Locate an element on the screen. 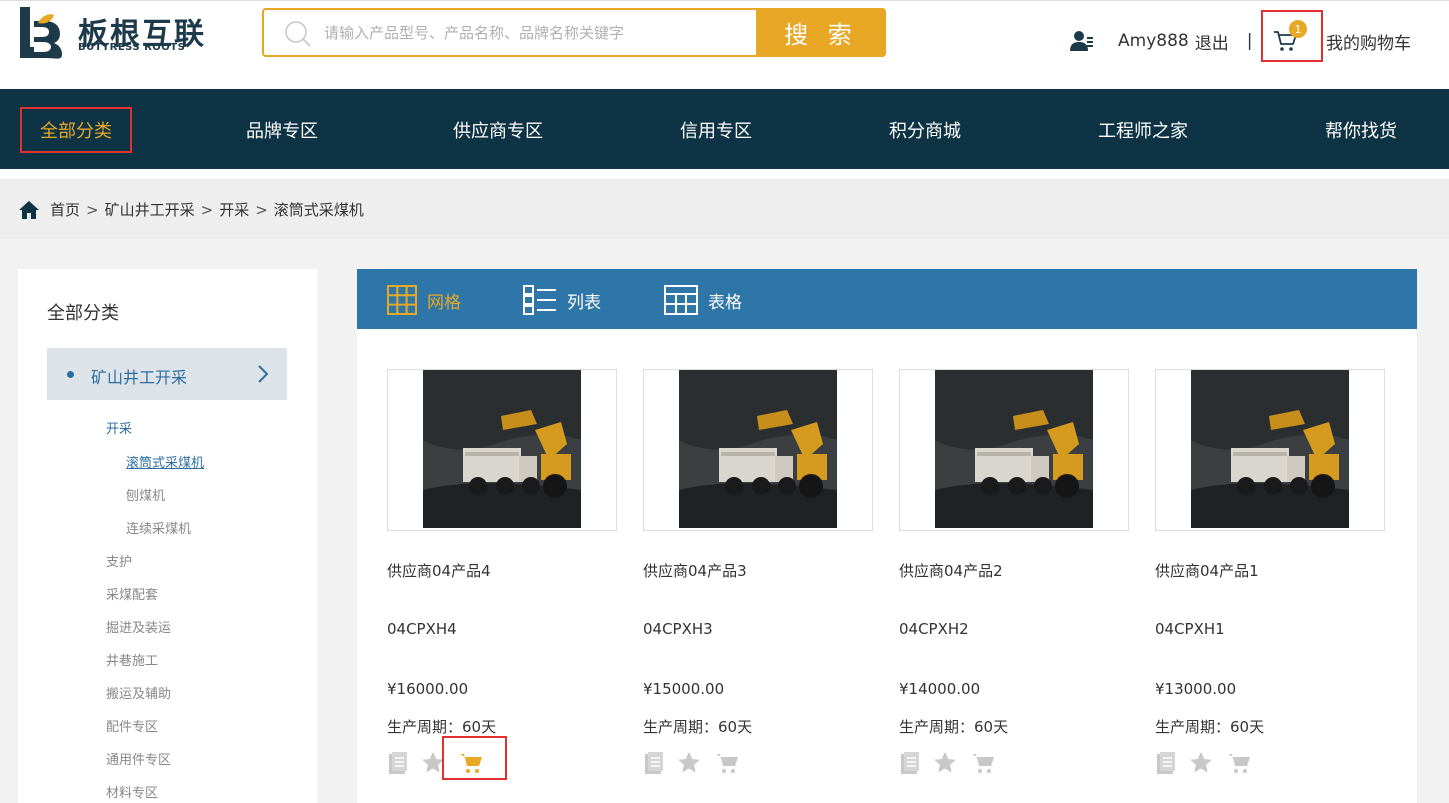 This screenshot has height=803, width=1449. breadcrumb-current: 滚筒式采煤机 is located at coordinates (318, 210).